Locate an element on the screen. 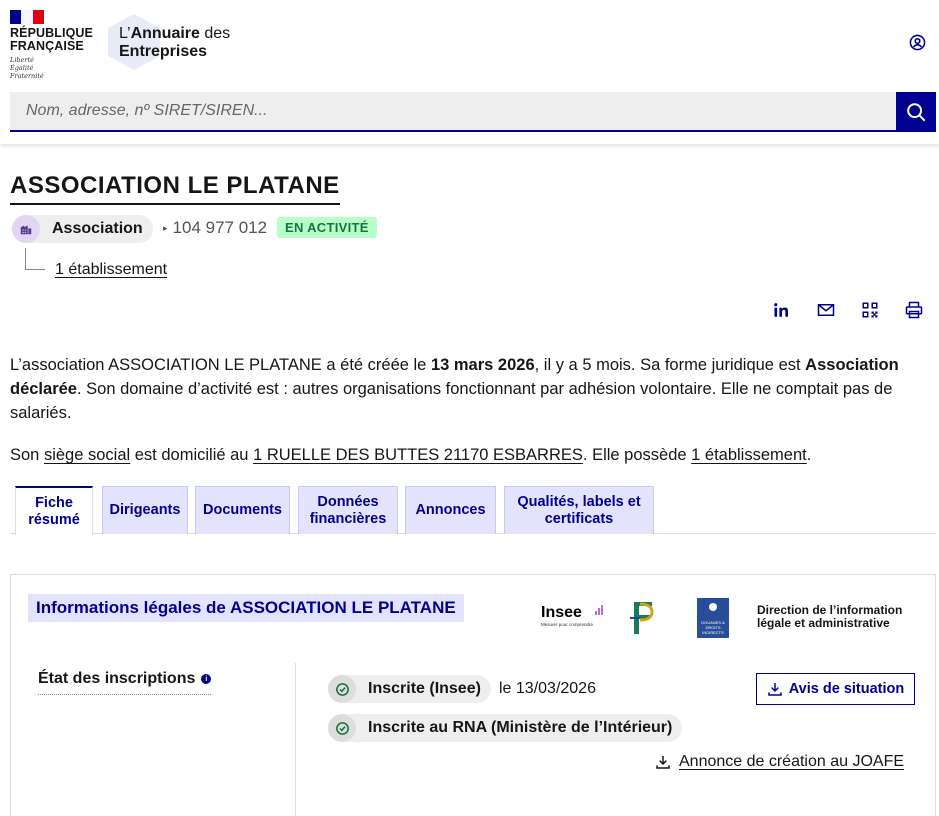 This screenshot has height=816, width=939. email-share-button is located at coordinates (826, 310).